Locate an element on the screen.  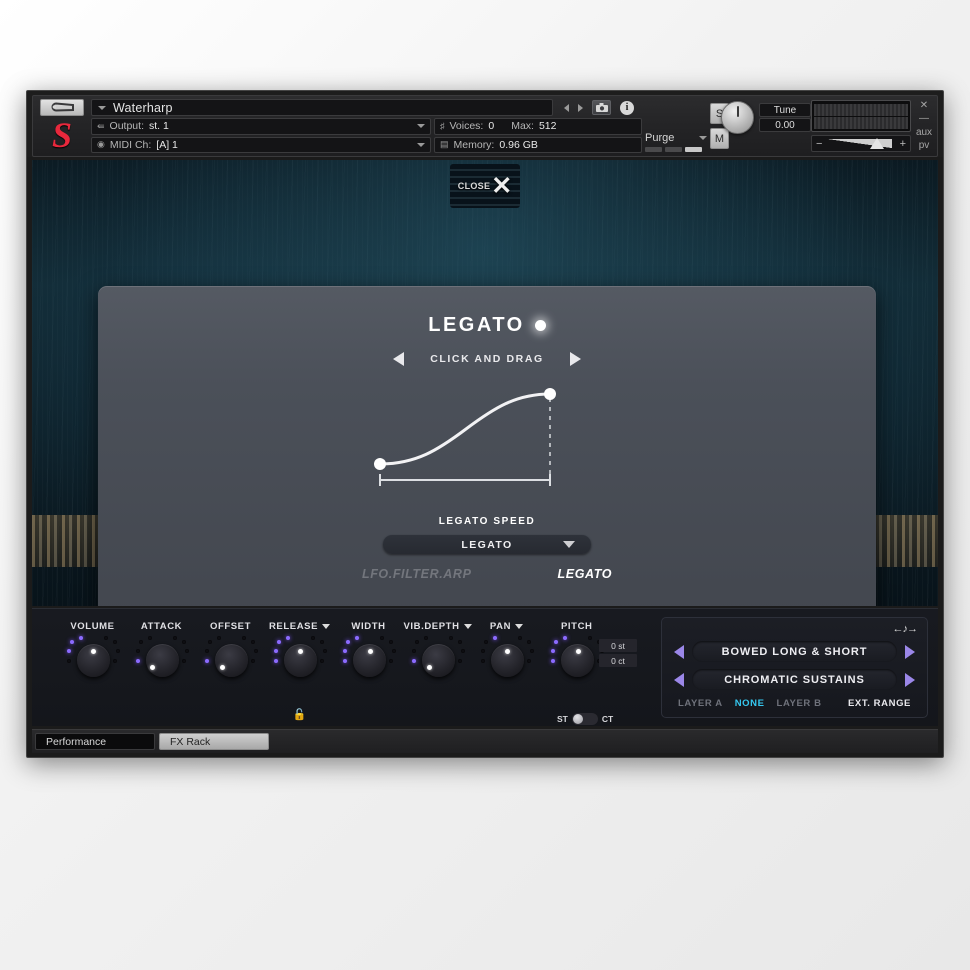
preset-a-prev-icon is located at coordinates (679, 651).